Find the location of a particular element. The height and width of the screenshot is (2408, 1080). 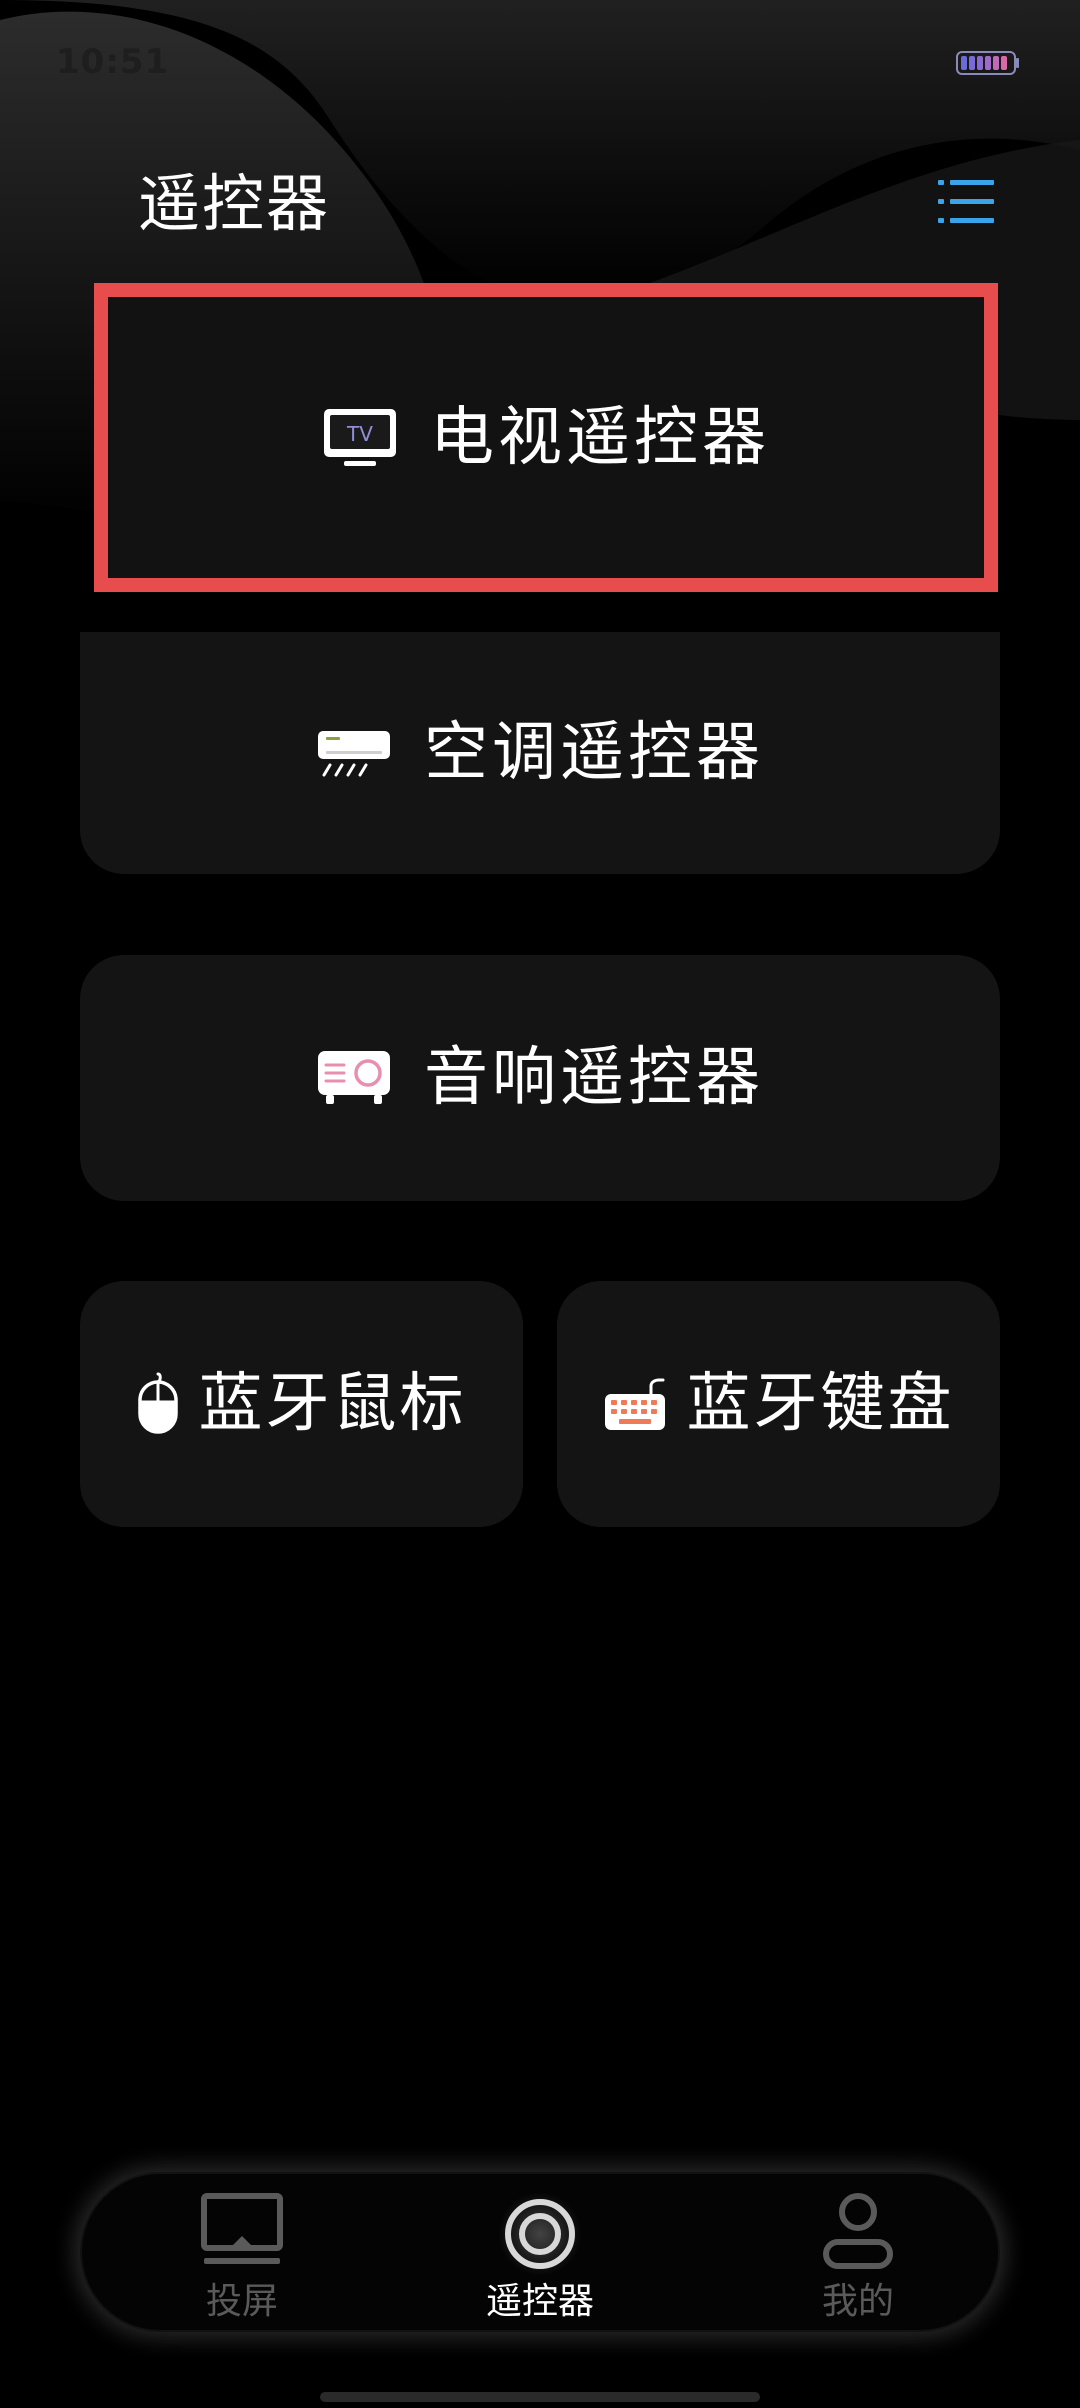

ac-remote-label: 空调遥控器 is located at coordinates (594, 753).